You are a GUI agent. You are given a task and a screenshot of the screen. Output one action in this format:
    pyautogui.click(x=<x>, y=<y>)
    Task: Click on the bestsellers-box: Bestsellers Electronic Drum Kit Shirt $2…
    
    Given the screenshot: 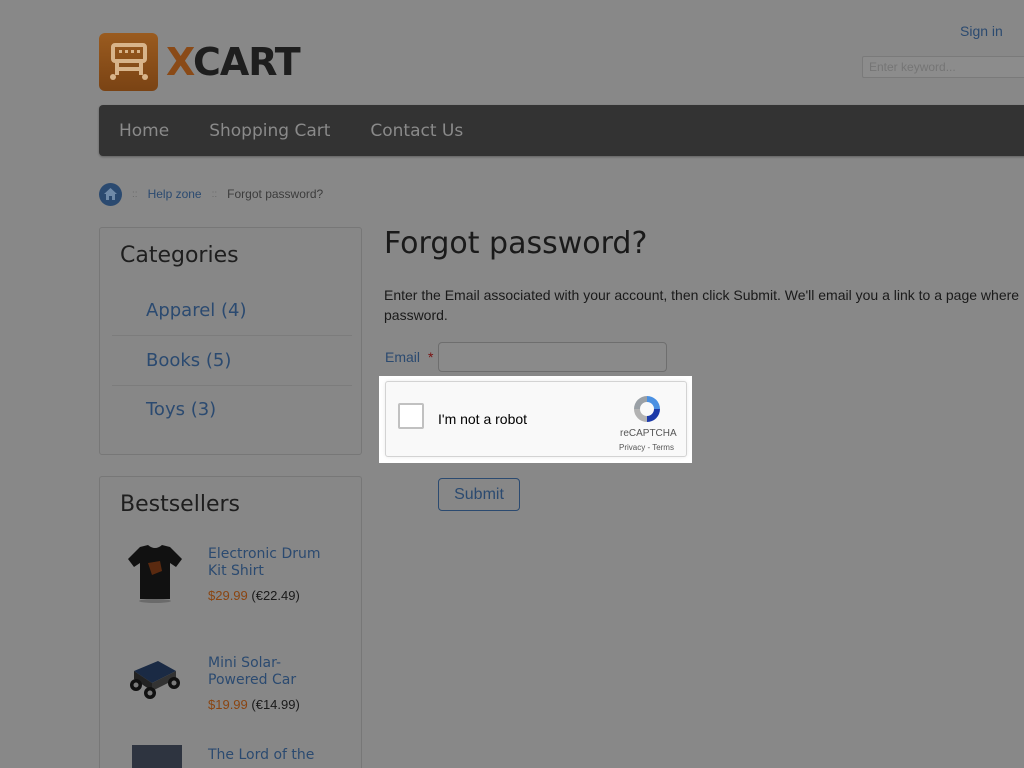 What is the action you would take?
    pyautogui.click(x=230, y=622)
    